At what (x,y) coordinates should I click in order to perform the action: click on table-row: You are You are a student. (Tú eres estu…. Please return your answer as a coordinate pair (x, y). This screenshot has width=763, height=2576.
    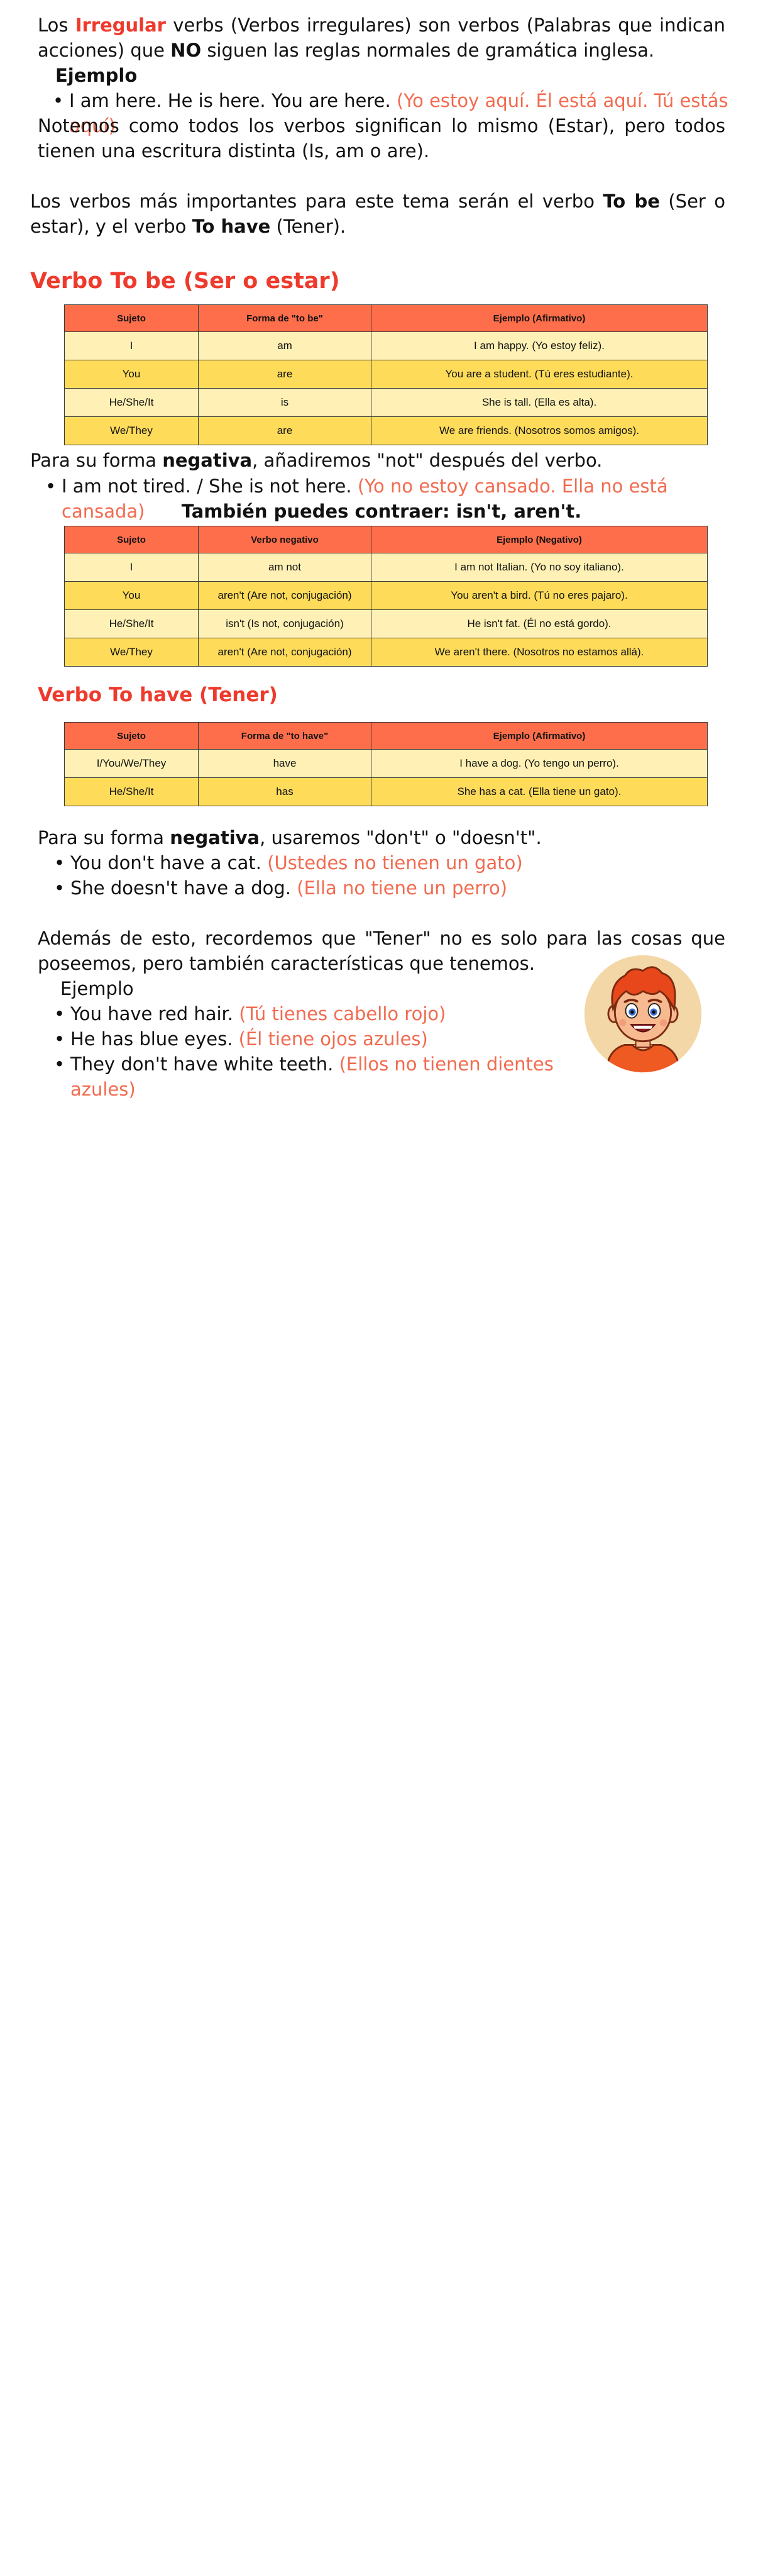
    Looking at the image, I should click on (386, 374).